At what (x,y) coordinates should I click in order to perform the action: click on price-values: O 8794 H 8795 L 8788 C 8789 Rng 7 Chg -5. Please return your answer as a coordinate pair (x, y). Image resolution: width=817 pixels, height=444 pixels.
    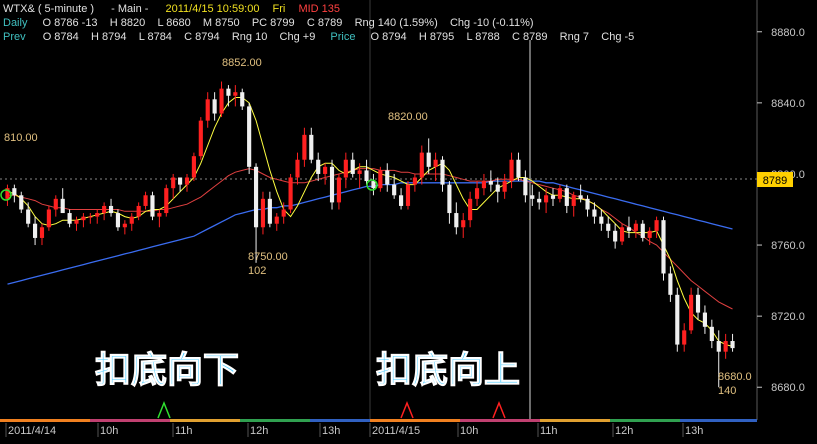
    Looking at the image, I should click on (503, 37).